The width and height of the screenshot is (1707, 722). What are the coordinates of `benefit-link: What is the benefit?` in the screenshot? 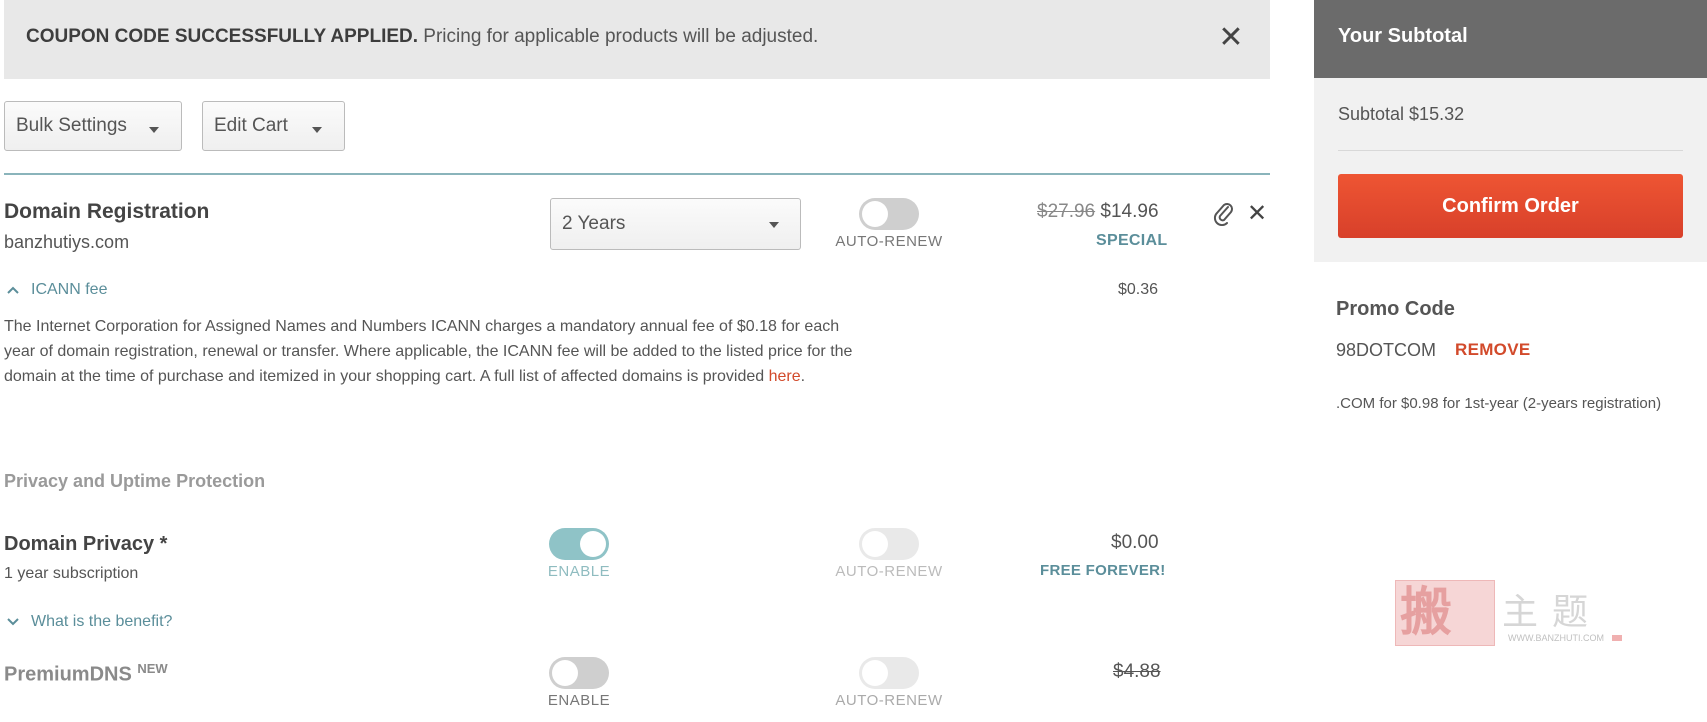 It's located at (101, 622).